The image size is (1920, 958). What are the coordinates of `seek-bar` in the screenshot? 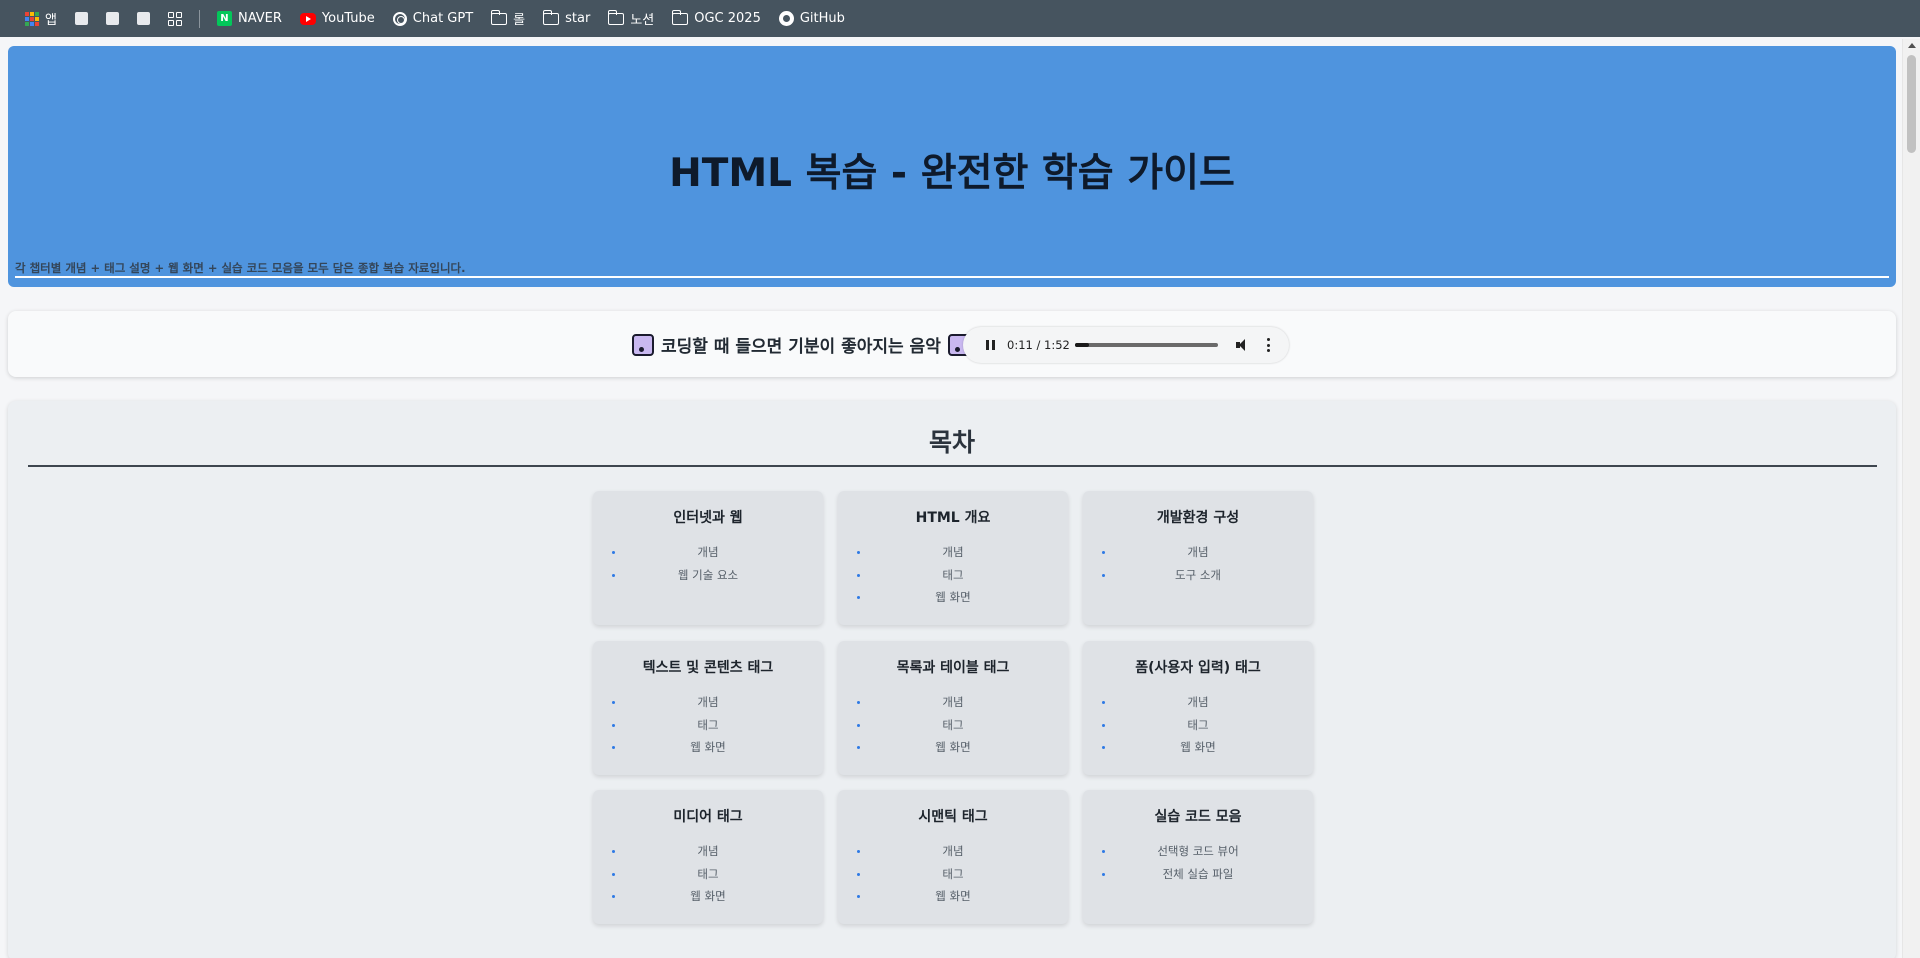 It's located at (1146, 345).